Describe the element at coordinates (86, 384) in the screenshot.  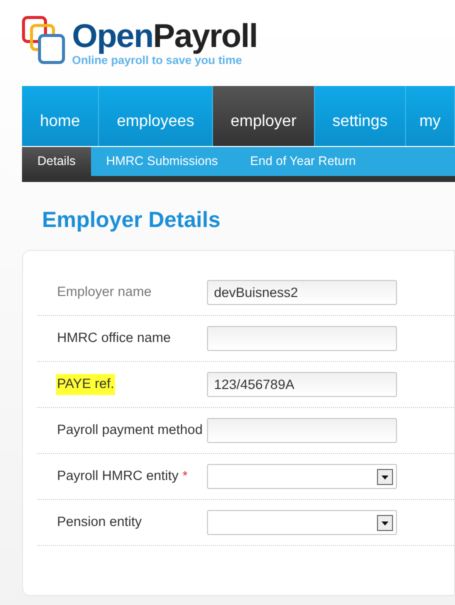
I see `field-label: PAYE ref.` at that location.